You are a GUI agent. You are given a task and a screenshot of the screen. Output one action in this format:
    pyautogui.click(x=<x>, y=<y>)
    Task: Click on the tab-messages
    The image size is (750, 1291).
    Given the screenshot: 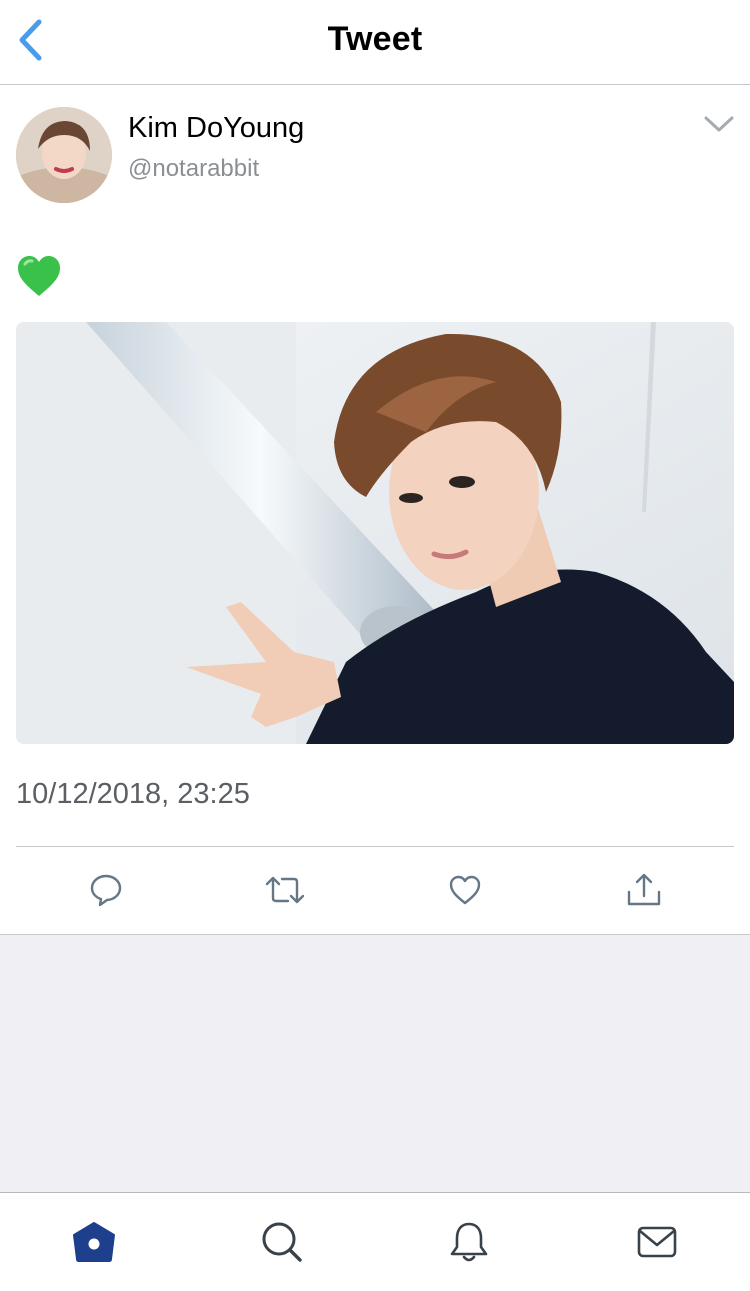 What is the action you would take?
    pyautogui.click(x=657, y=1242)
    